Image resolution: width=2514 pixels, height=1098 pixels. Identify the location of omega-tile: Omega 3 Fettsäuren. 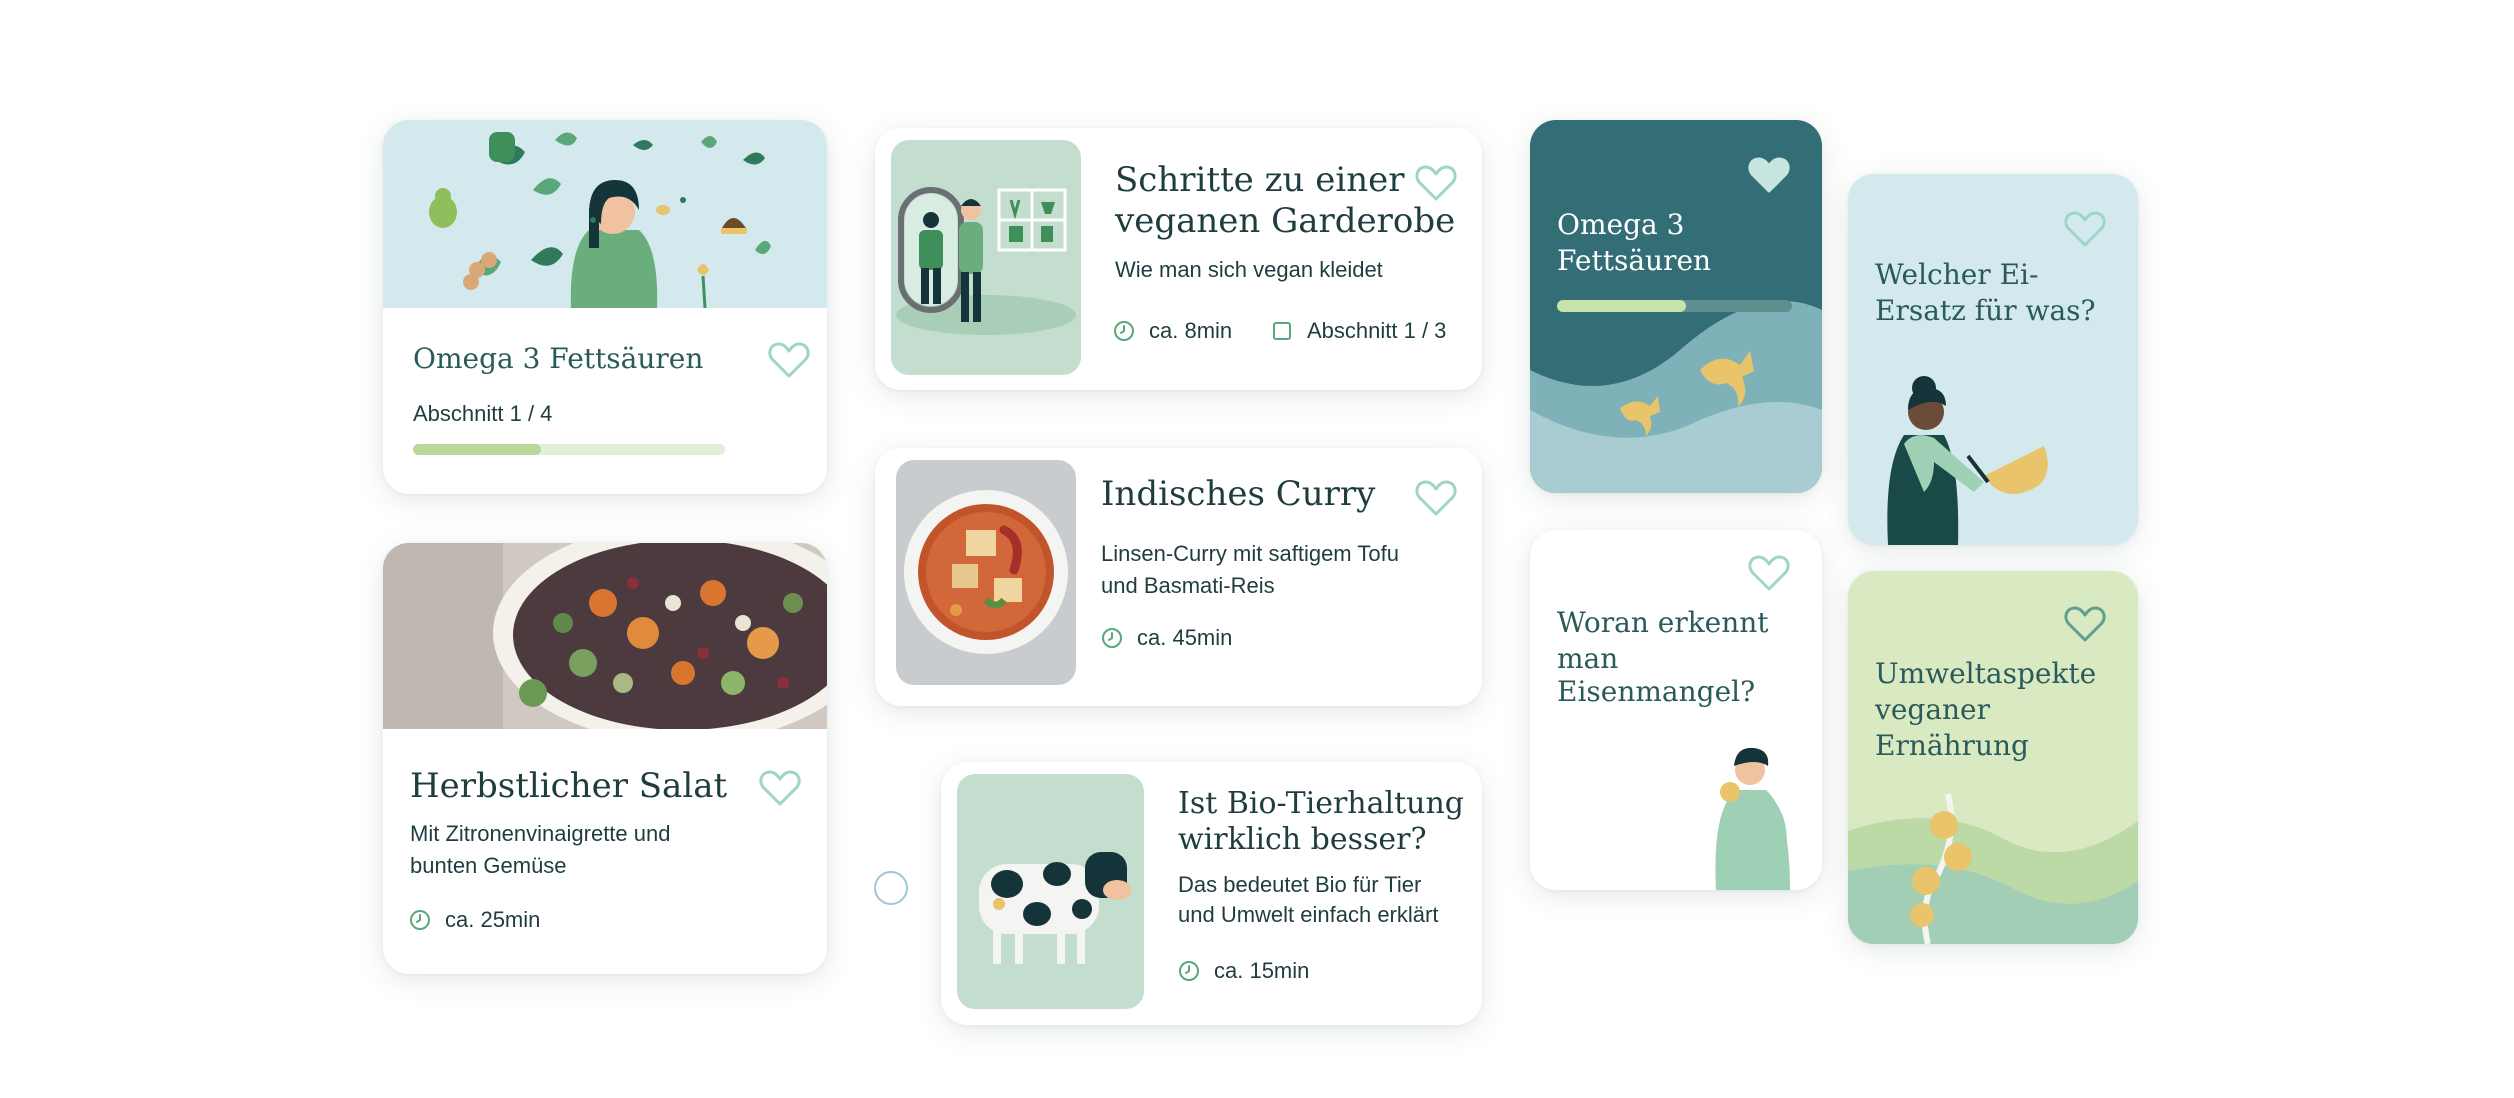
(1676, 306).